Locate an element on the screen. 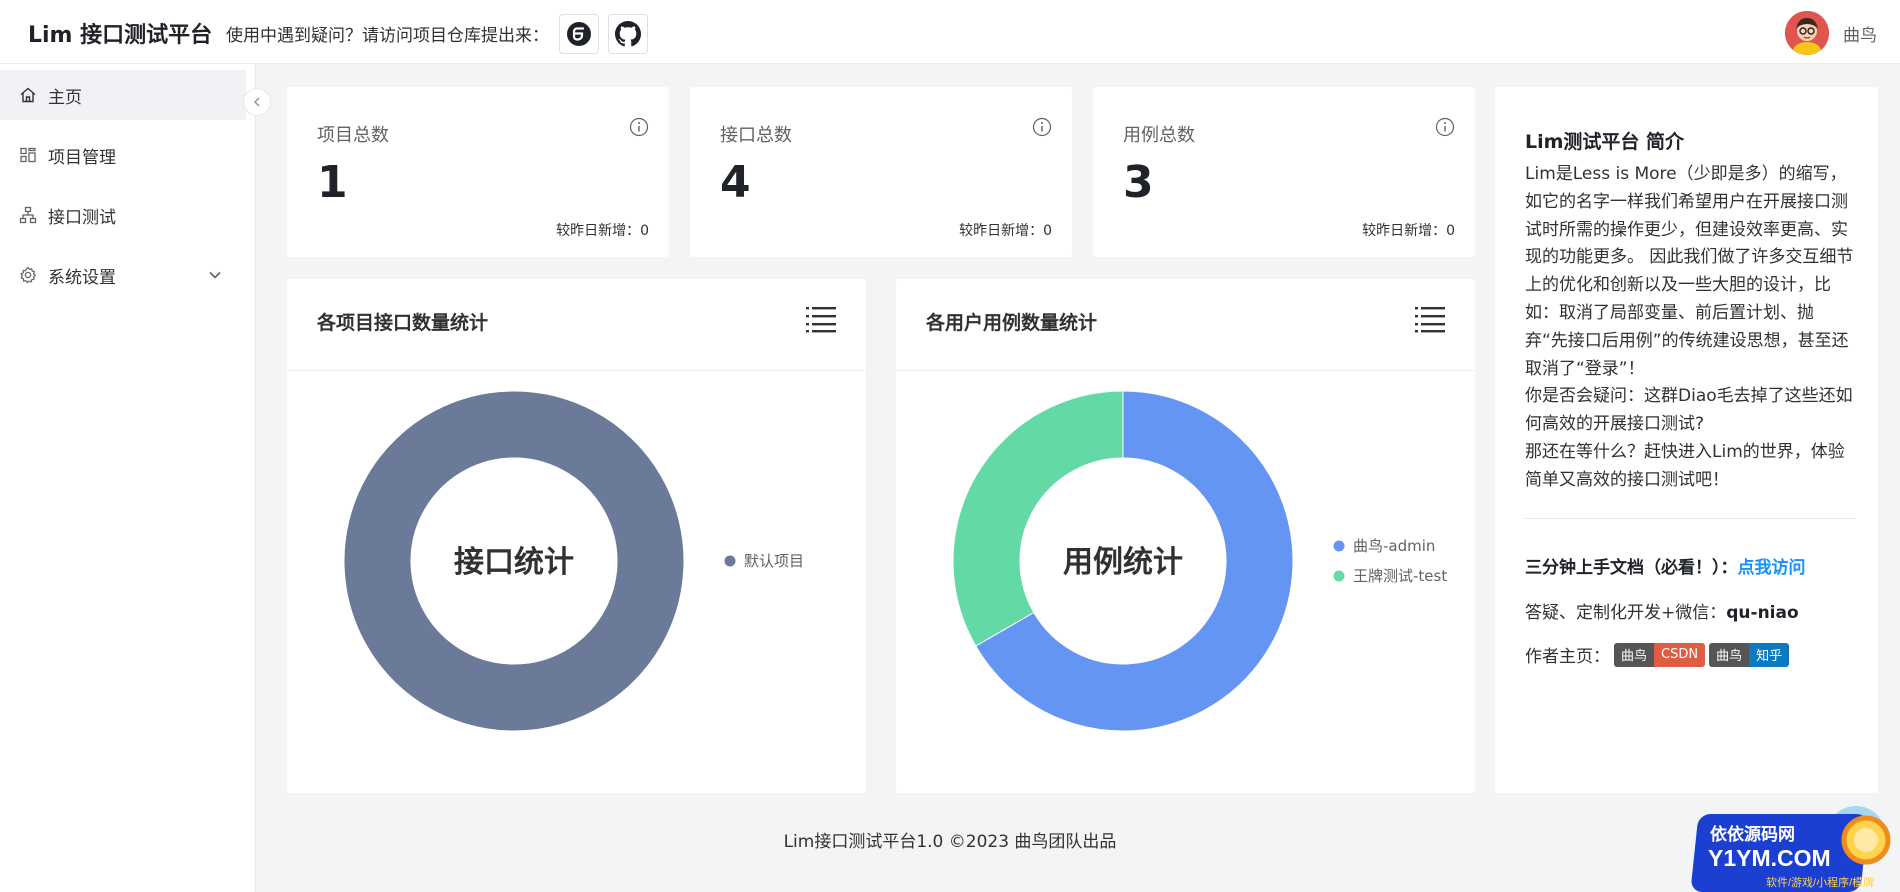 The width and height of the screenshot is (1900, 892). donut-chart-cases: 曲鸟-admin 王牌测试-test 用例统计 is located at coordinates (1199, 561).